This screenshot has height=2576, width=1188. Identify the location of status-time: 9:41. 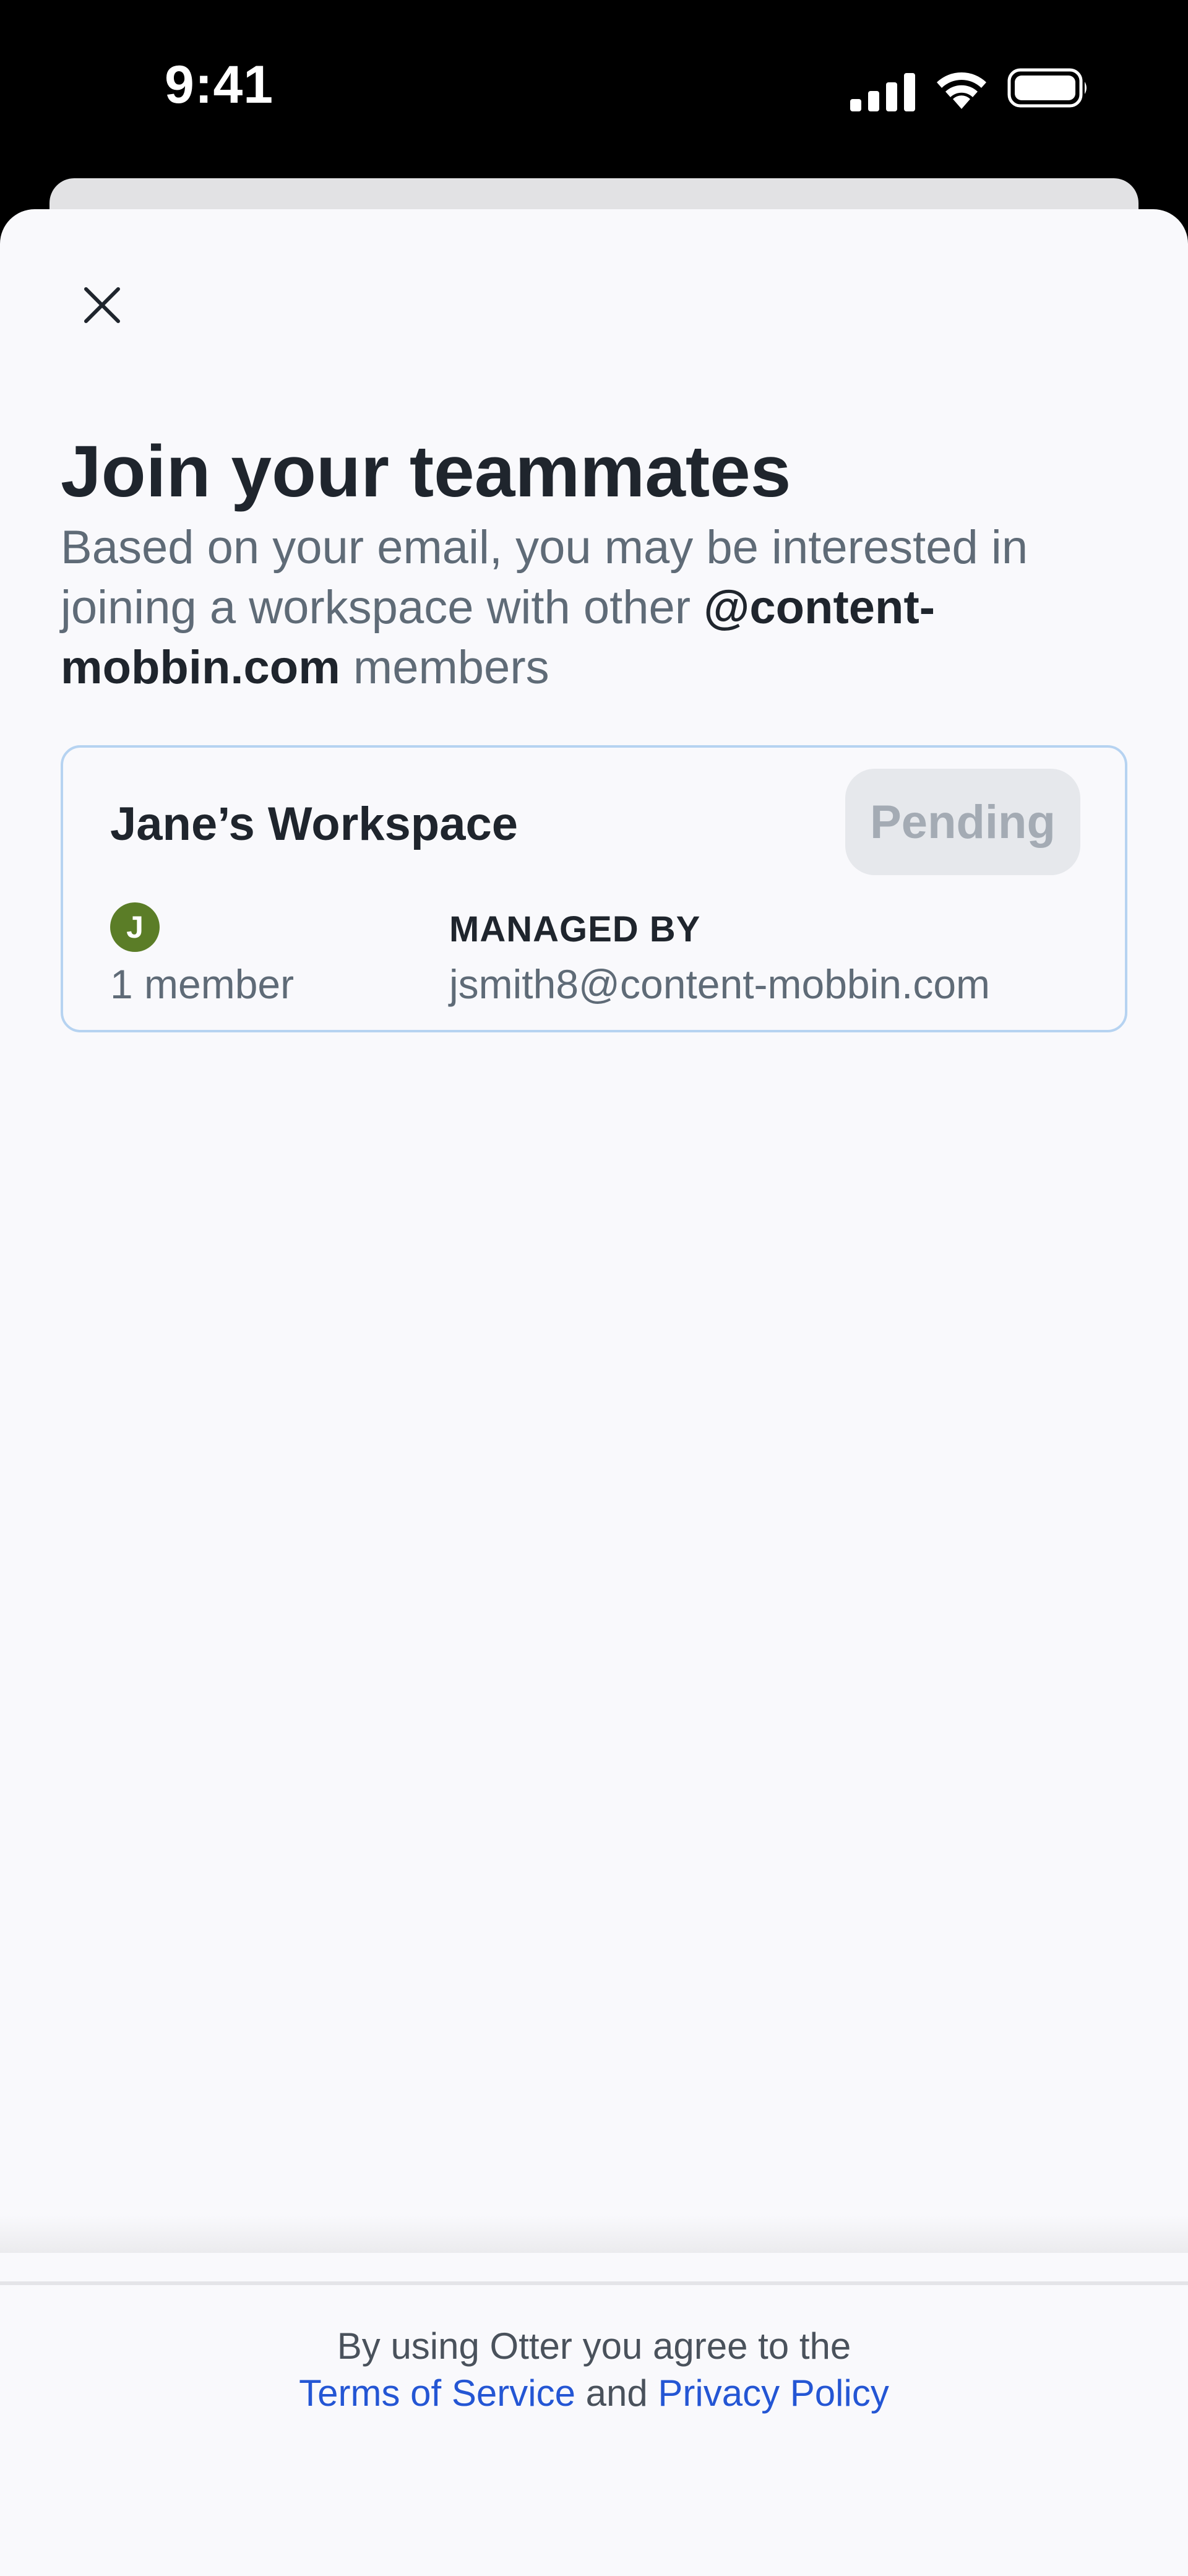
(220, 85).